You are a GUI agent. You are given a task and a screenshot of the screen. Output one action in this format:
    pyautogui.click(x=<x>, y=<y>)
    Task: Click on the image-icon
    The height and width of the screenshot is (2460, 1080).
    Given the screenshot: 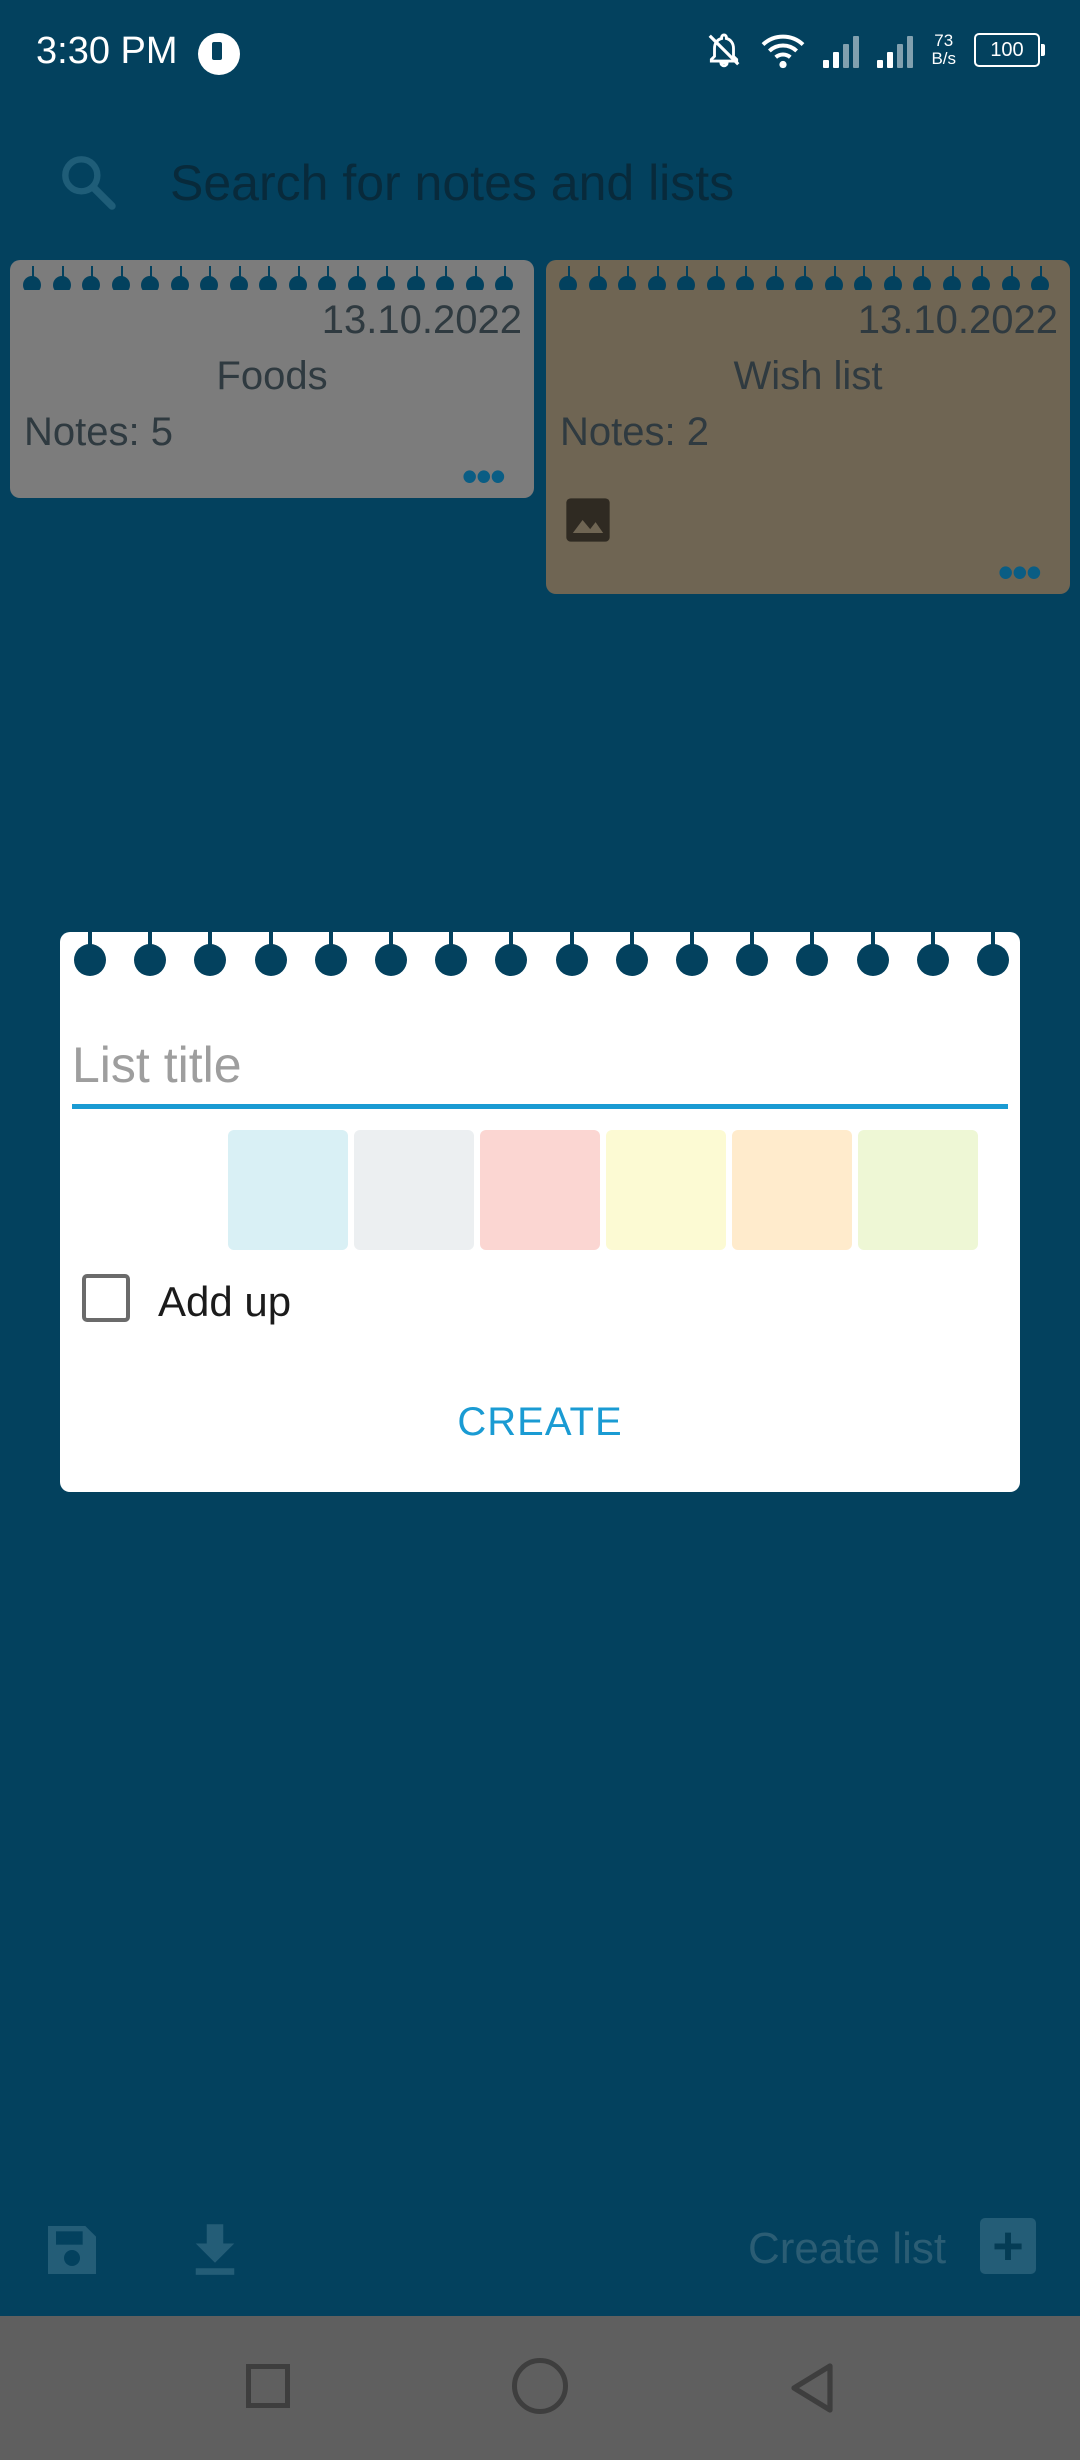 What is the action you would take?
    pyautogui.click(x=588, y=520)
    